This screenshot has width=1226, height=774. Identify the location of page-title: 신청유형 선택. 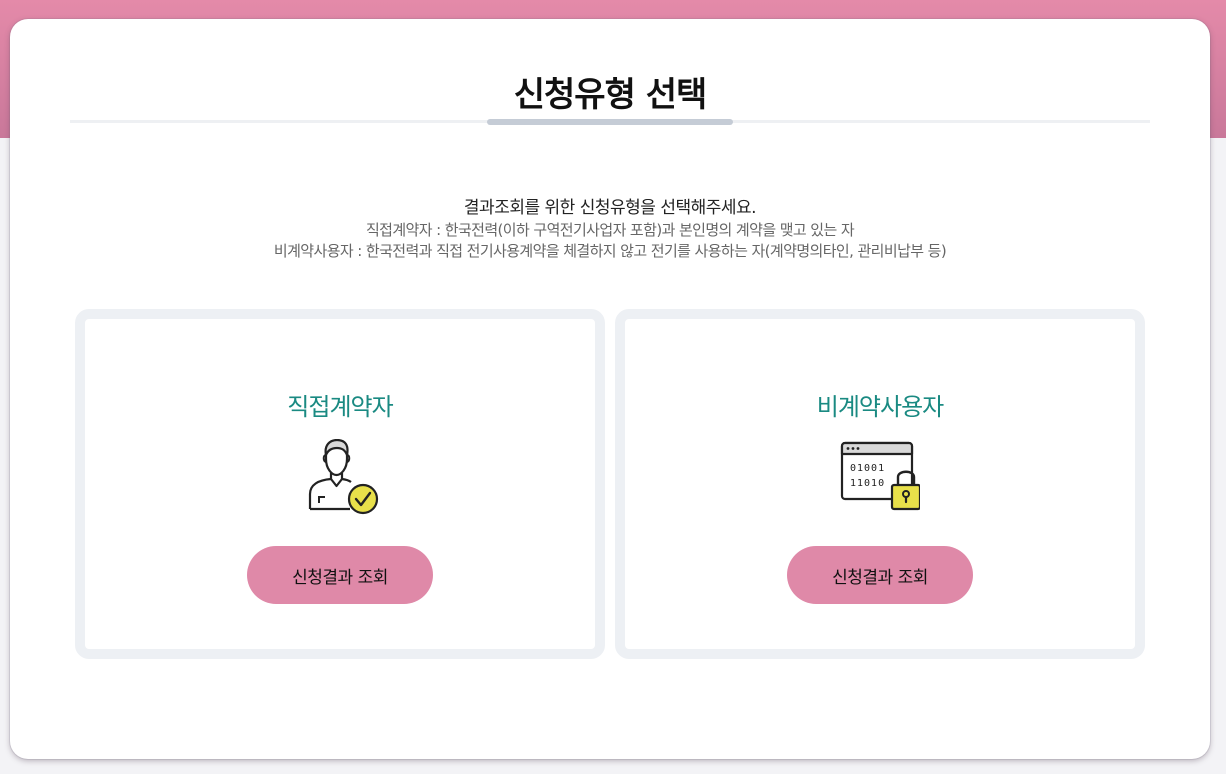
(610, 95).